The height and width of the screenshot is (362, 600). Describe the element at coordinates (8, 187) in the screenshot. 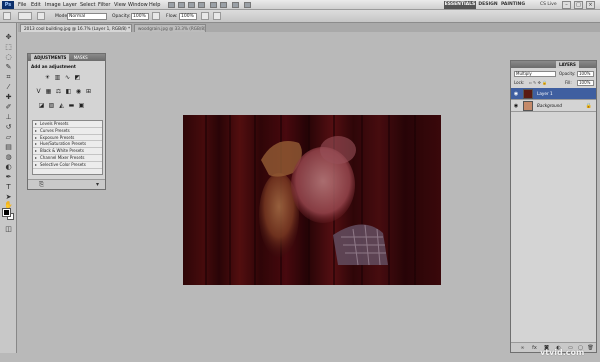

I see `type-tool-icon: T` at that location.